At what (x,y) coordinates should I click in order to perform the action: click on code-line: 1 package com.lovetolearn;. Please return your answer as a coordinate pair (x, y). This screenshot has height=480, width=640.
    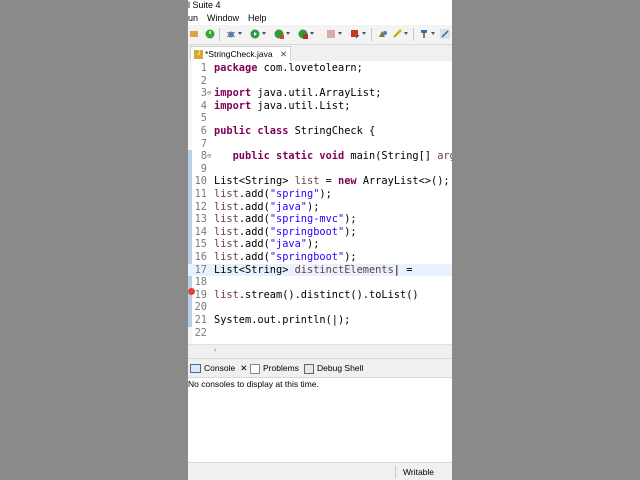
    Looking at the image, I should click on (320, 68).